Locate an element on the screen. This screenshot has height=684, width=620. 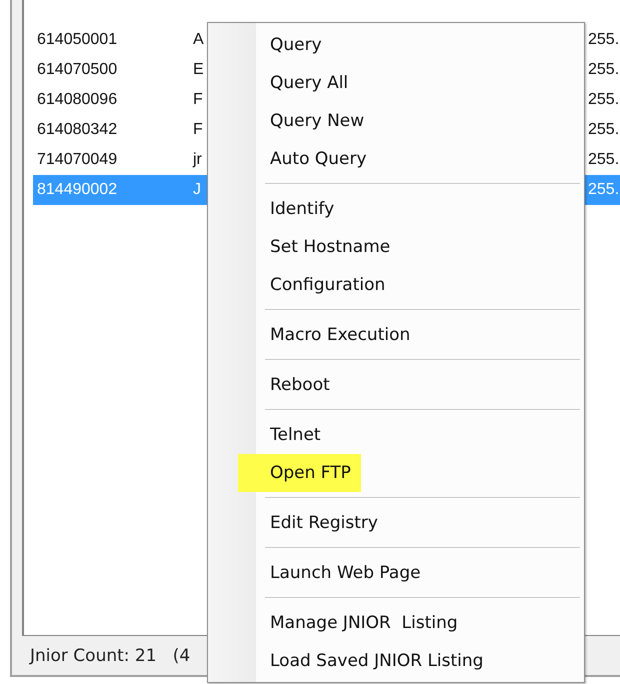
menu-item: Open FTP is located at coordinates (299, 473).